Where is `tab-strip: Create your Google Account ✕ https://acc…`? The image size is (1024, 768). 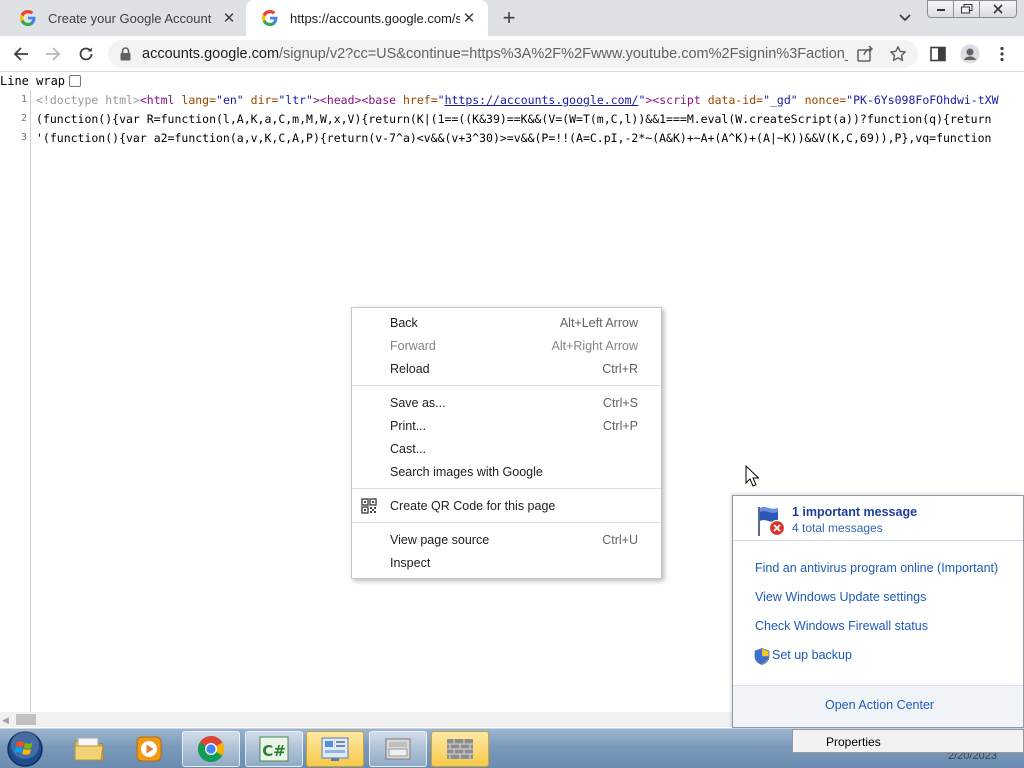 tab-strip: Create your Google Account ✕ https://acc… is located at coordinates (512, 18).